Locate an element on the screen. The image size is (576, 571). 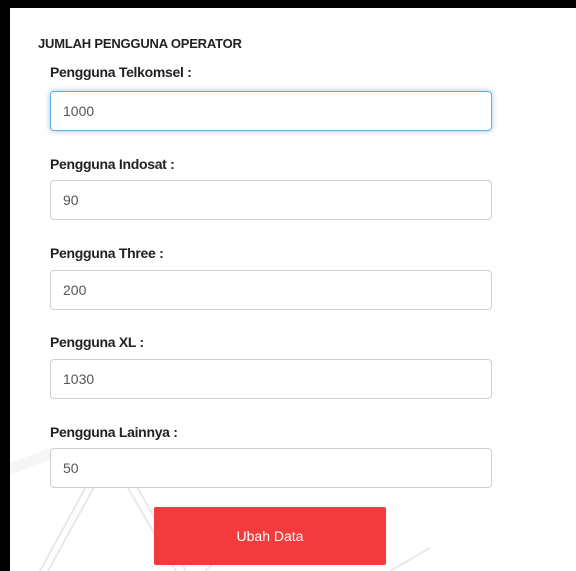
three-label: Pengguna Three : is located at coordinates (107, 253).